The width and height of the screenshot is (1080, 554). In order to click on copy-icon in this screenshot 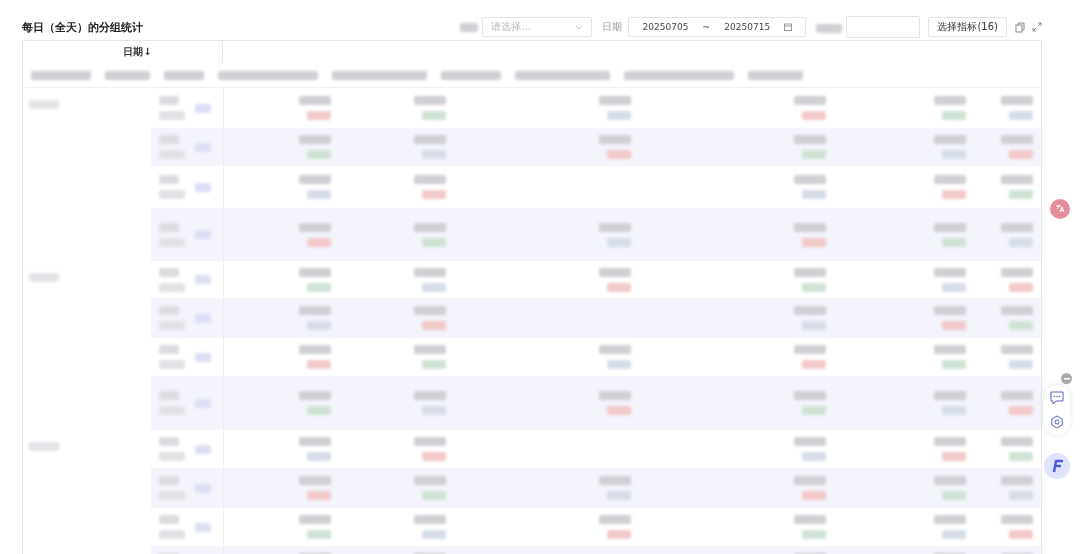, I will do `click(1020, 27)`.